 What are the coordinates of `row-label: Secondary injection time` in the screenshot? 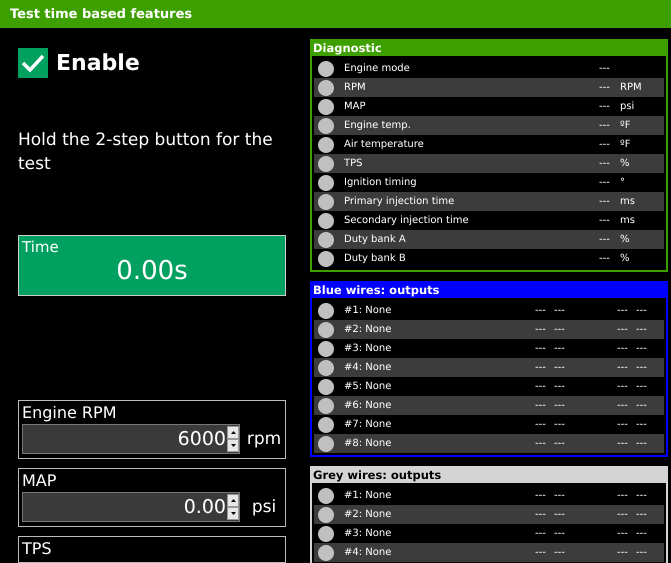 It's located at (407, 220).